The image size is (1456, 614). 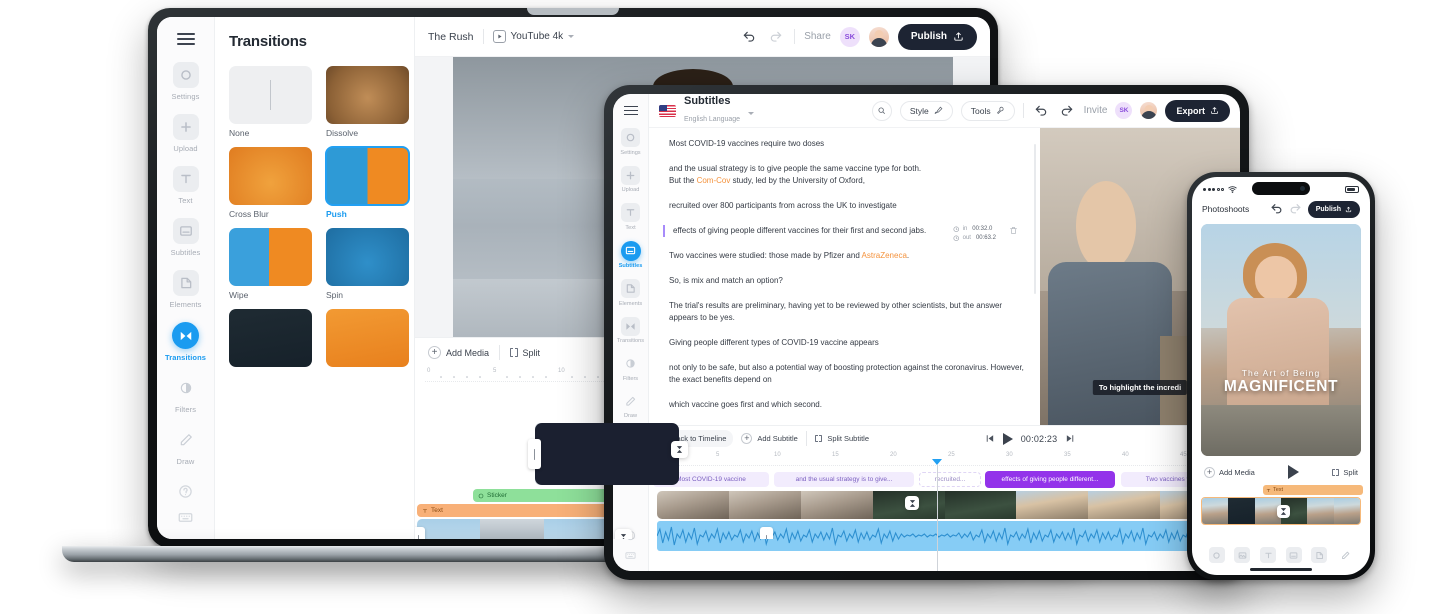 I want to click on pencil-icon, so click(x=1345, y=555).